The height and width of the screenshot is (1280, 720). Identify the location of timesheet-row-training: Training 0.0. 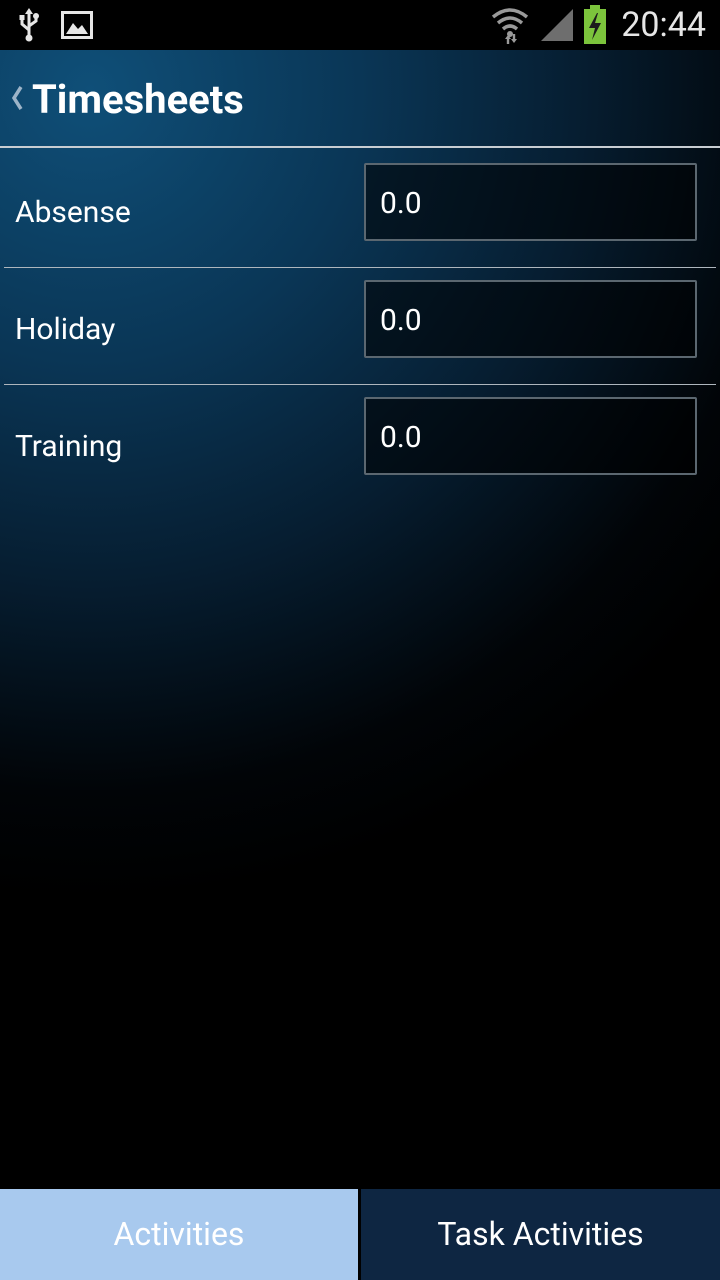
(360, 442).